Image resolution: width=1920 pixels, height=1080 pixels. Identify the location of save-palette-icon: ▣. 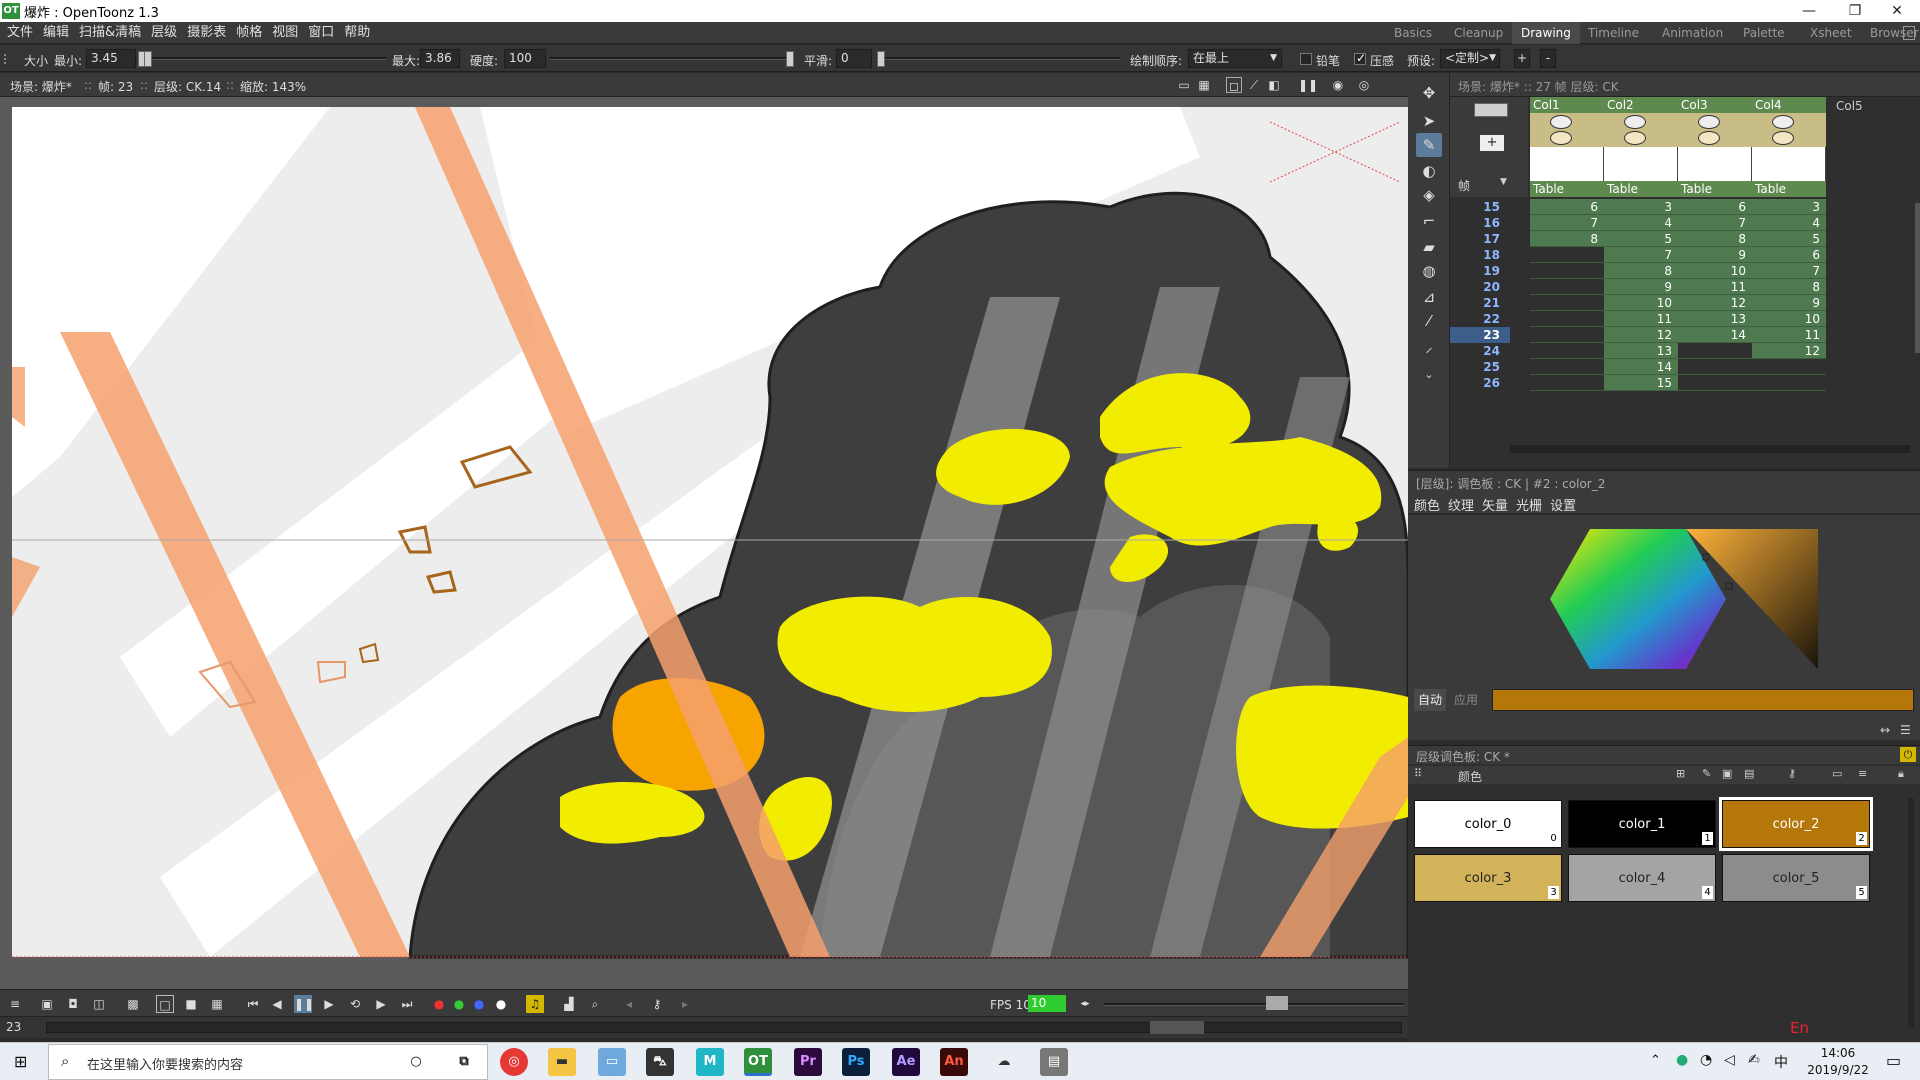
(1727, 773).